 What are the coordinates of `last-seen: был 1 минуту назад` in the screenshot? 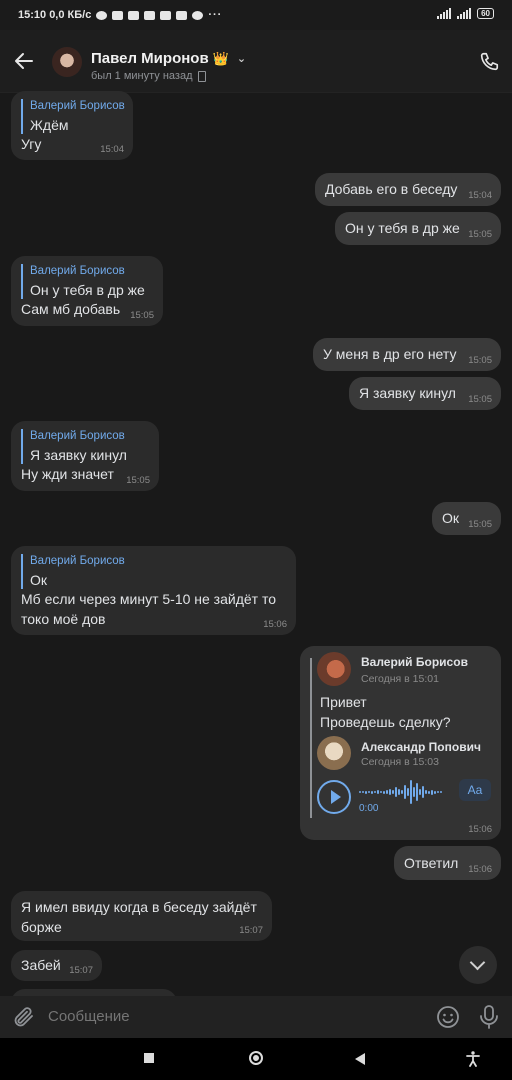 It's located at (148, 76).